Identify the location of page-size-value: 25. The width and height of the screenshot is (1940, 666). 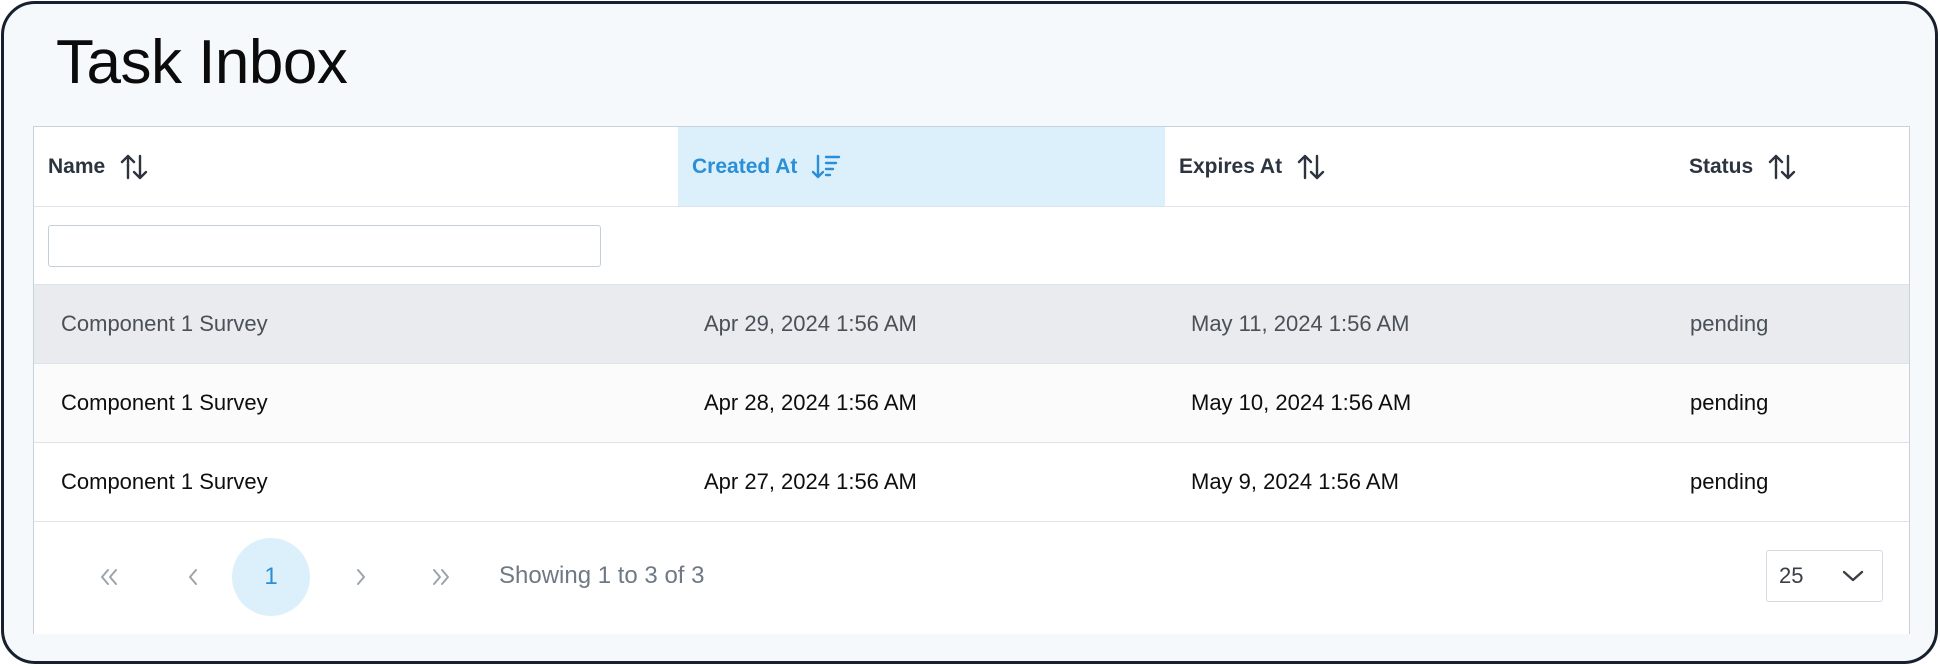
(1791, 575).